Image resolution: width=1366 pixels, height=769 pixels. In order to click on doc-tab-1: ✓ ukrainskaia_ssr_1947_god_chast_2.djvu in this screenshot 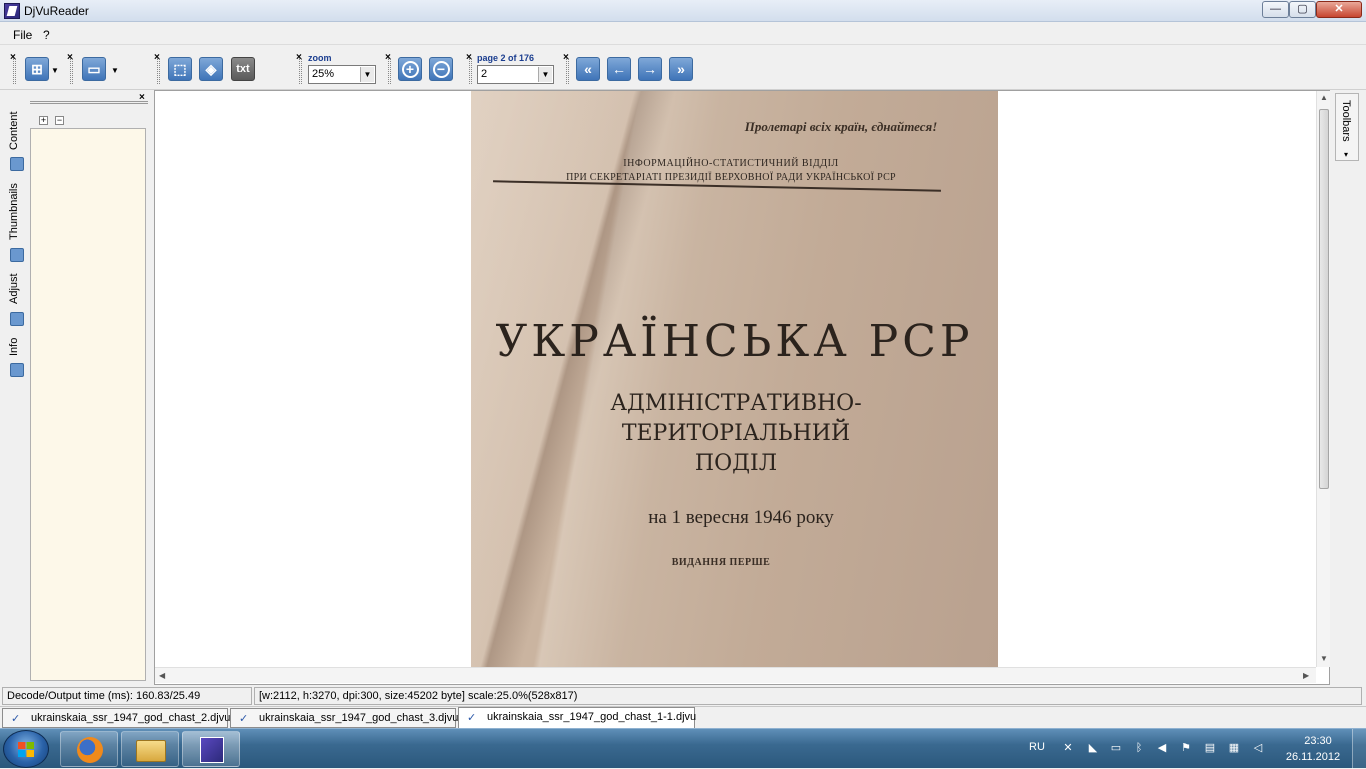, I will do `click(116, 718)`.